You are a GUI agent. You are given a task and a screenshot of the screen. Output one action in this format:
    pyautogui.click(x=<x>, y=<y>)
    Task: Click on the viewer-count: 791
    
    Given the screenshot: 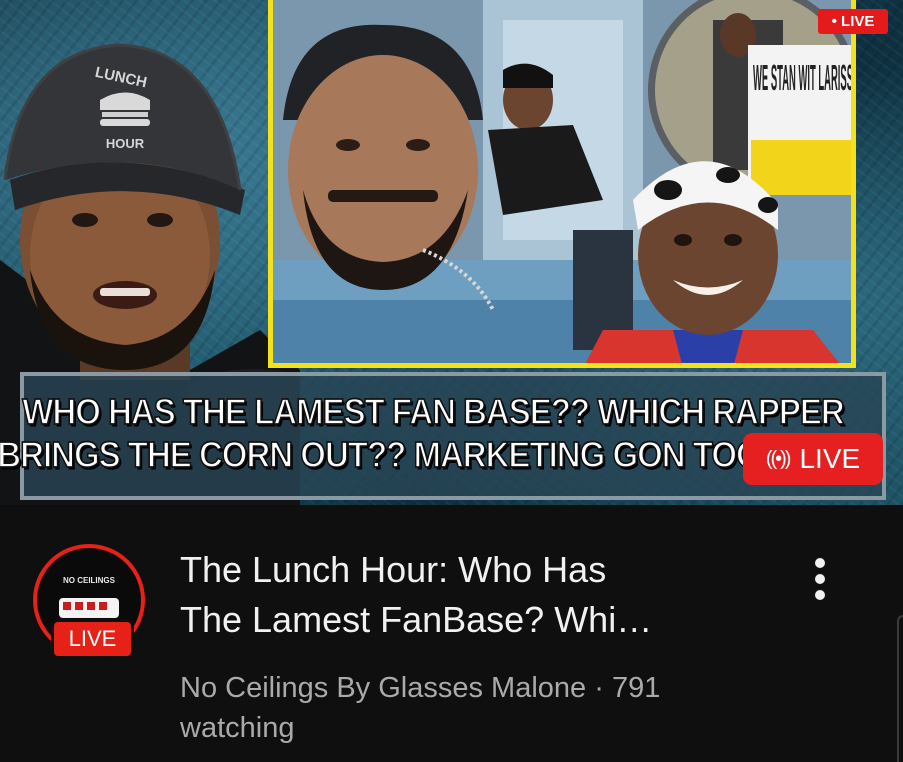 What is the action you would take?
    pyautogui.click(x=636, y=688)
    